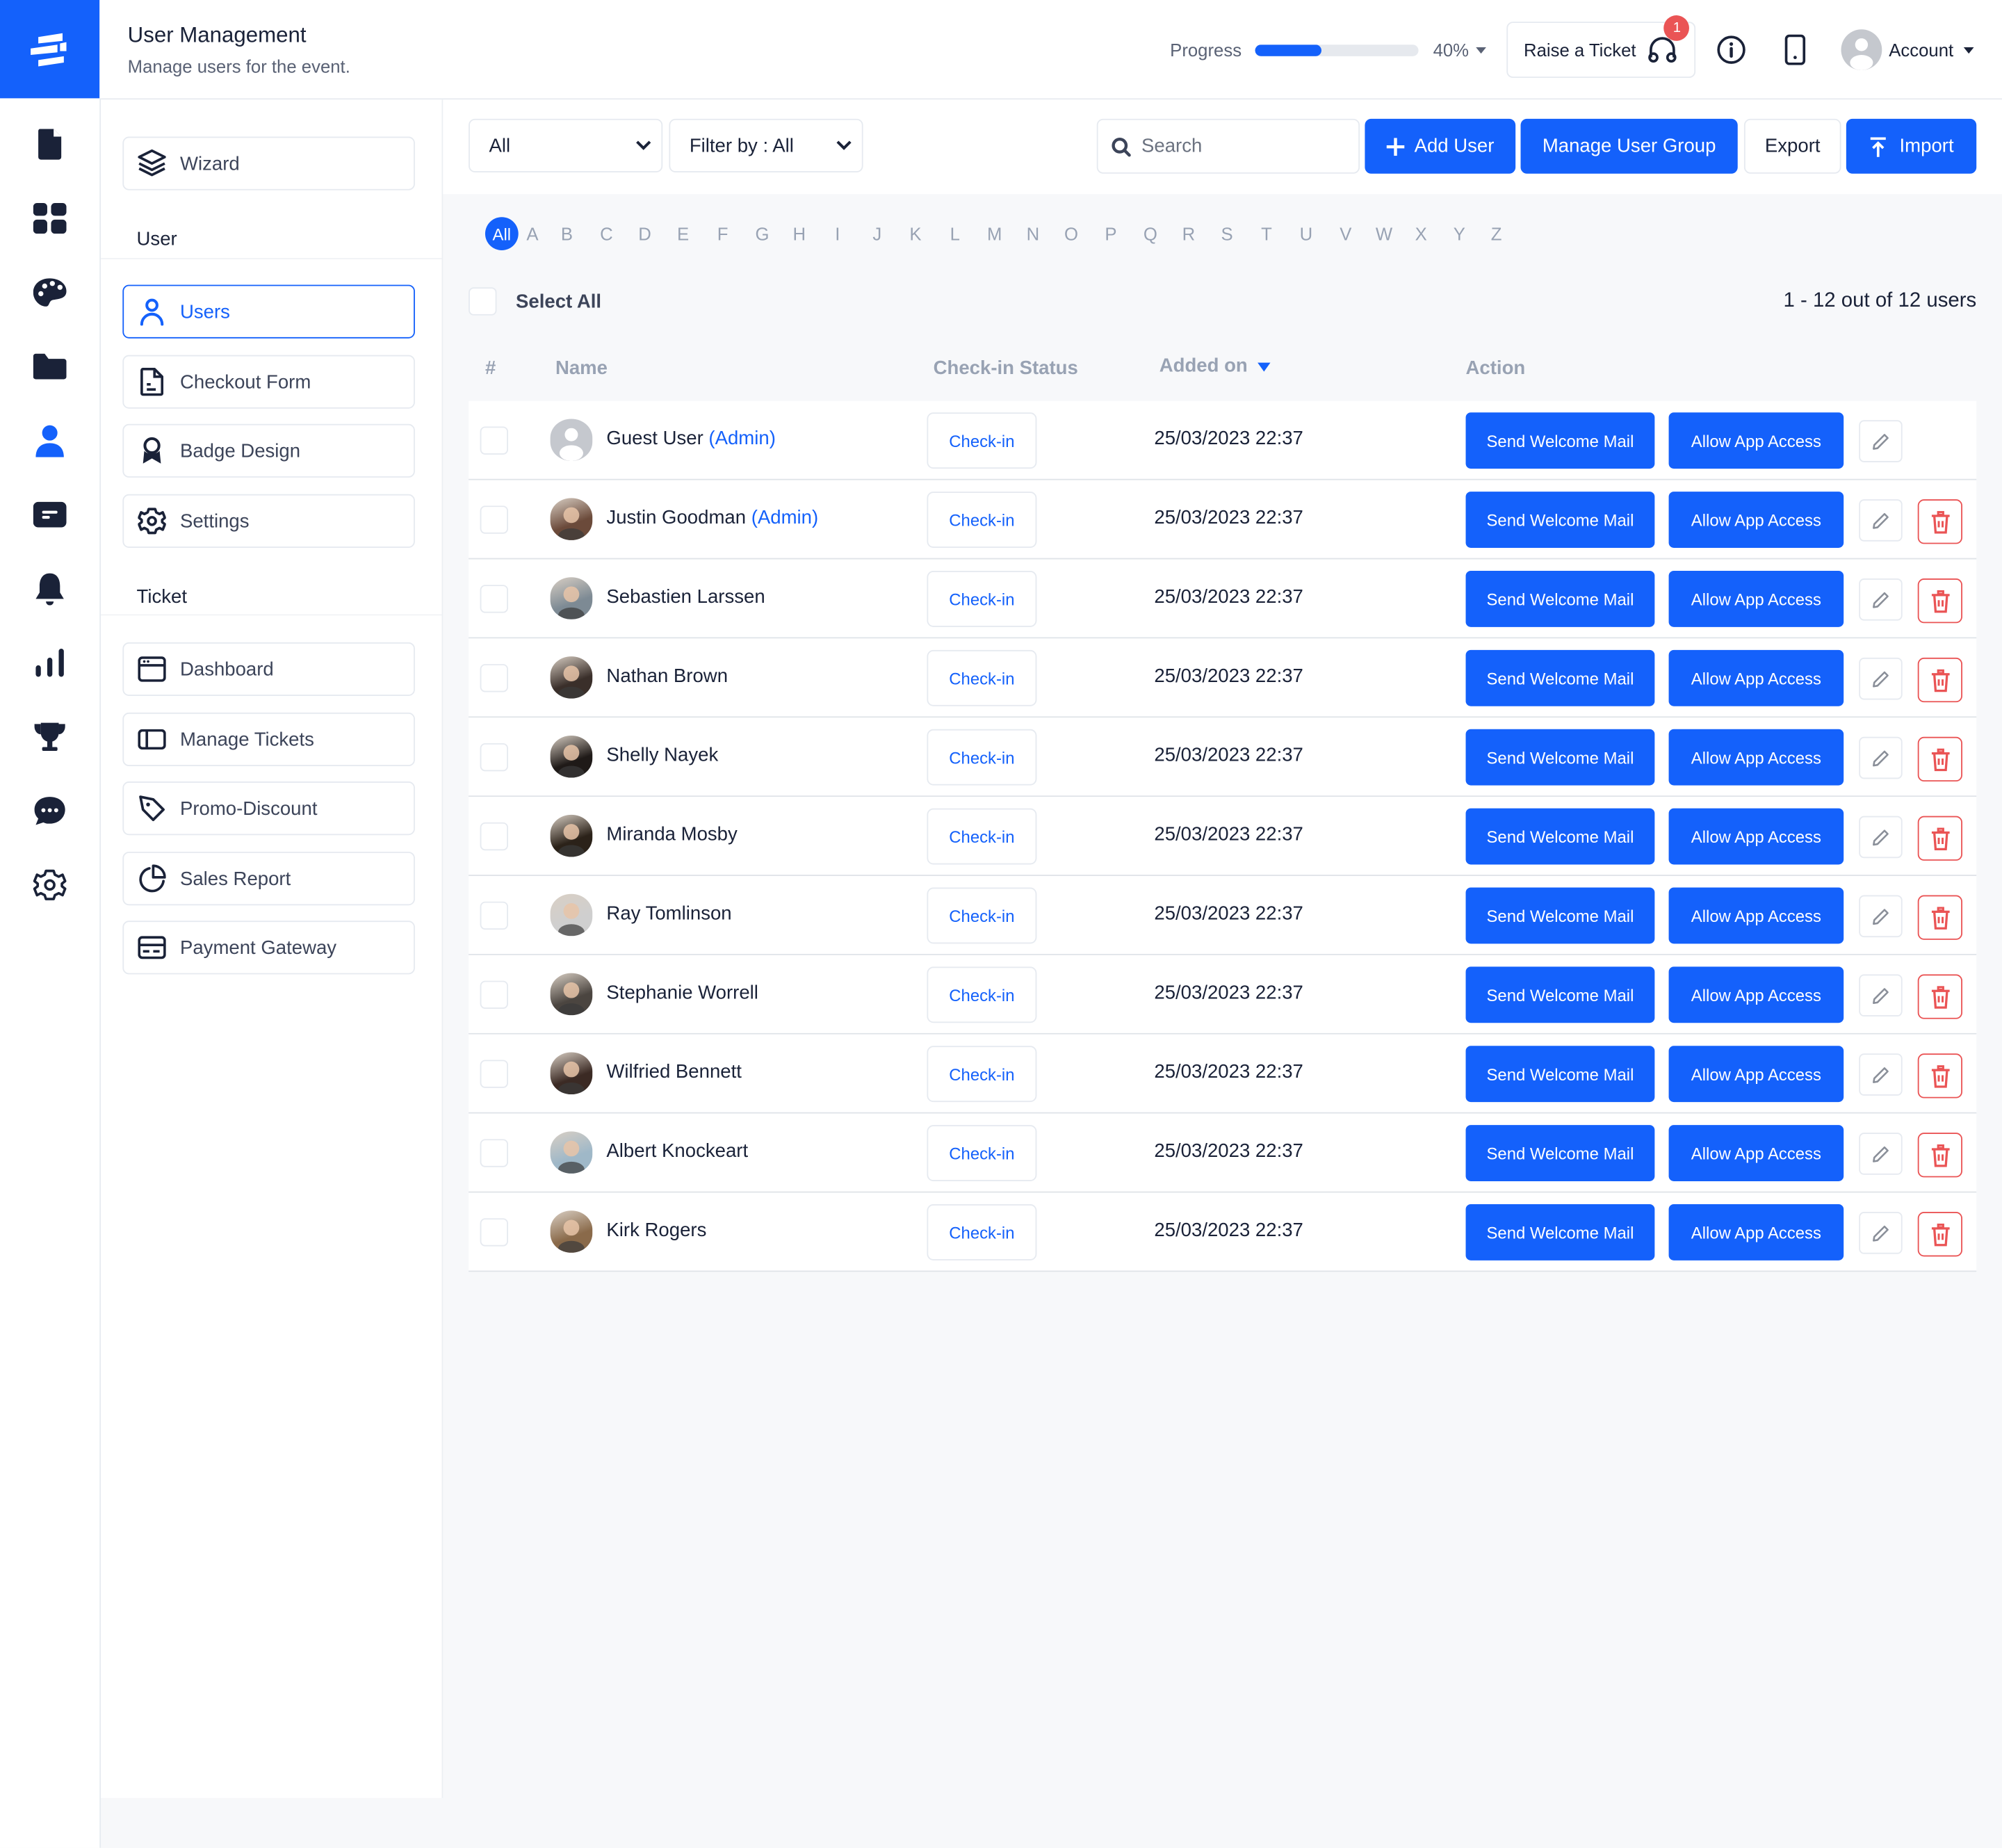 The height and width of the screenshot is (1848, 2002). What do you see at coordinates (49, 144) in the screenshot?
I see `rail-item-documents` at bounding box center [49, 144].